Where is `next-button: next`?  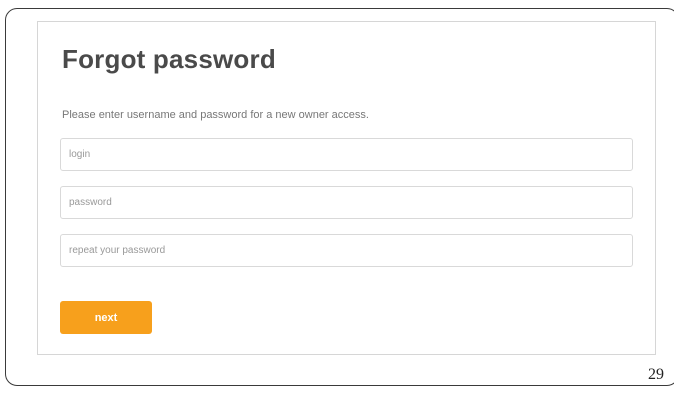
next-button: next is located at coordinates (106, 317).